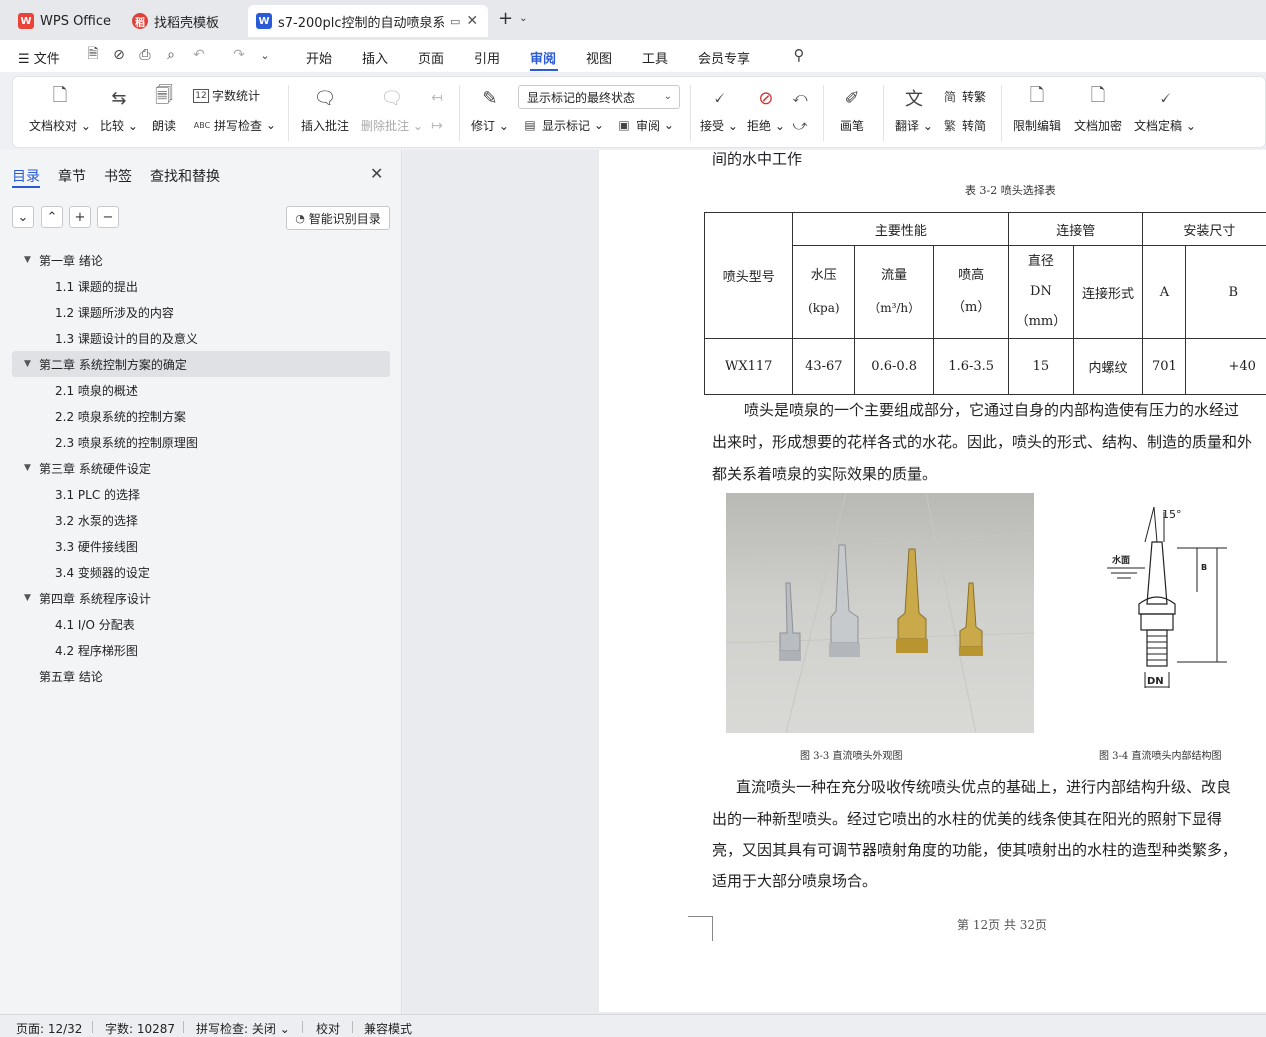 This screenshot has height=1037, width=1266. I want to click on restrict-edit-button: 🗋 限制编辑, so click(1037, 109).